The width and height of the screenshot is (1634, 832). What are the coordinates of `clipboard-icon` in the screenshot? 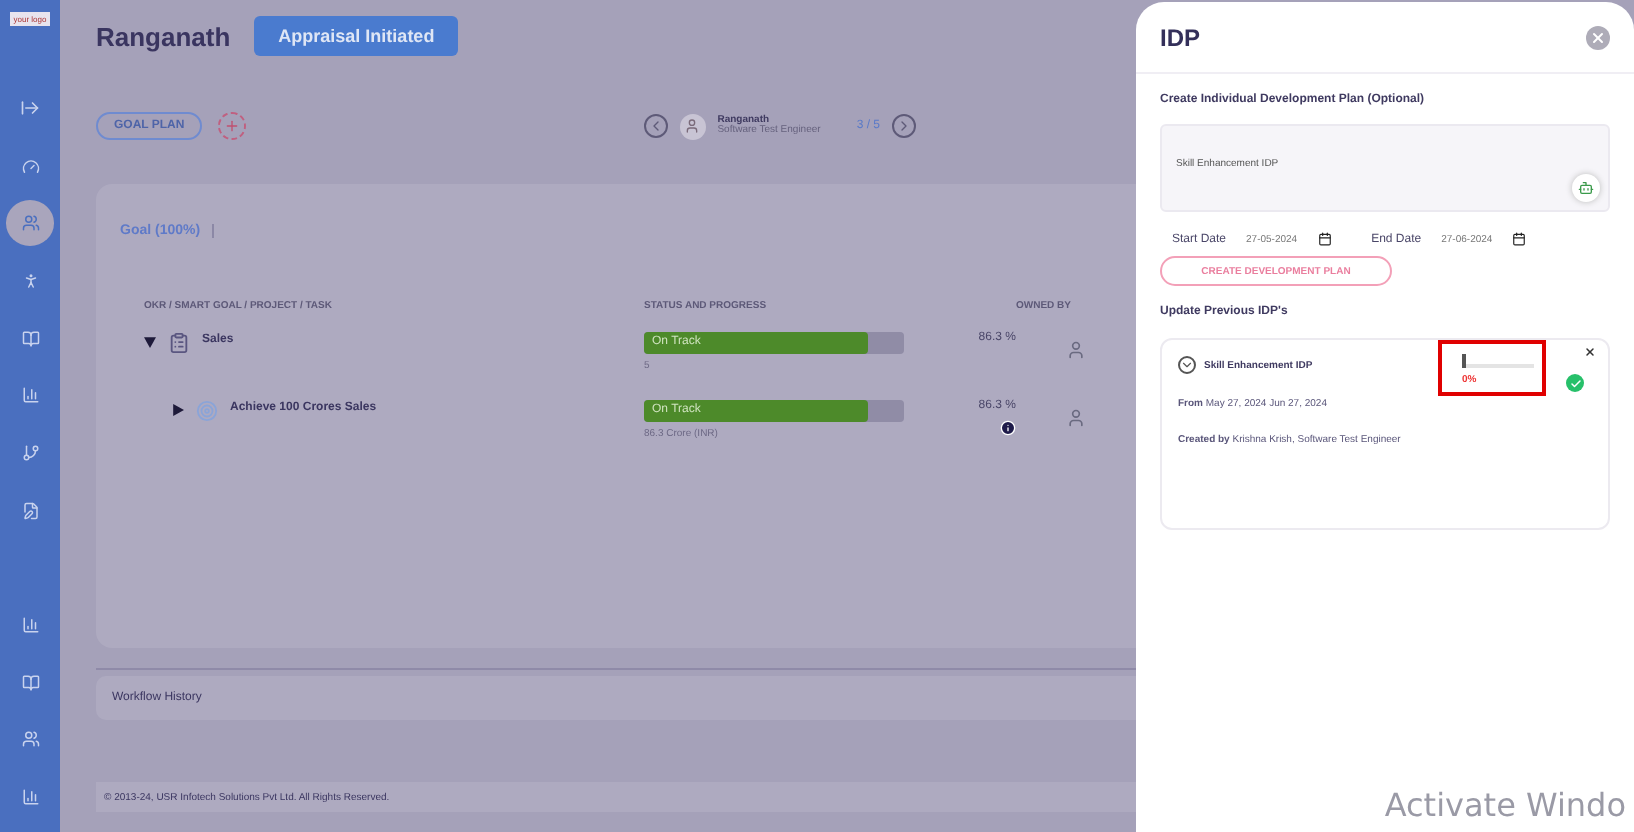 It's located at (179, 343).